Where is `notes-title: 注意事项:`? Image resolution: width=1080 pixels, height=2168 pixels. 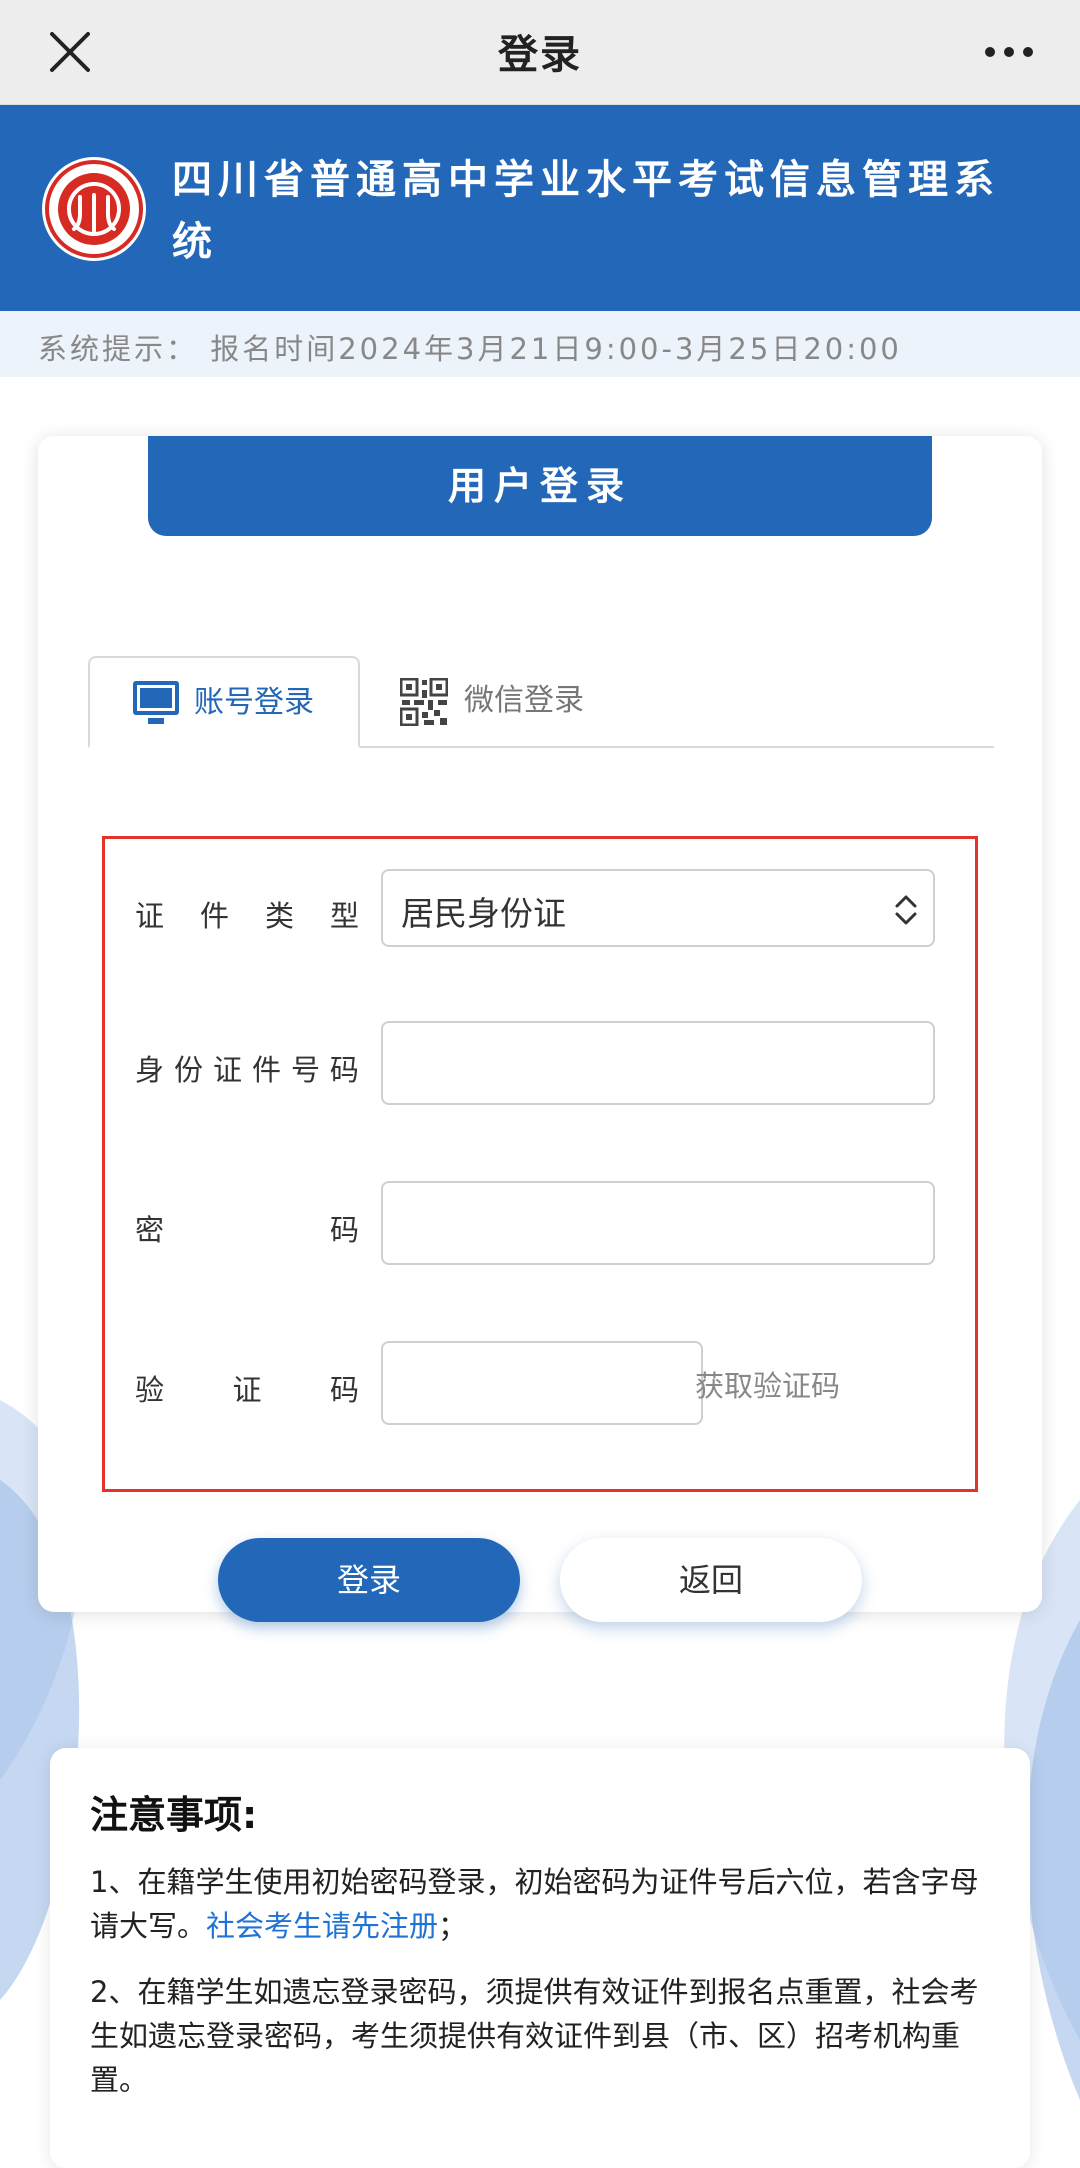 notes-title: 注意事项: is located at coordinates (174, 1815).